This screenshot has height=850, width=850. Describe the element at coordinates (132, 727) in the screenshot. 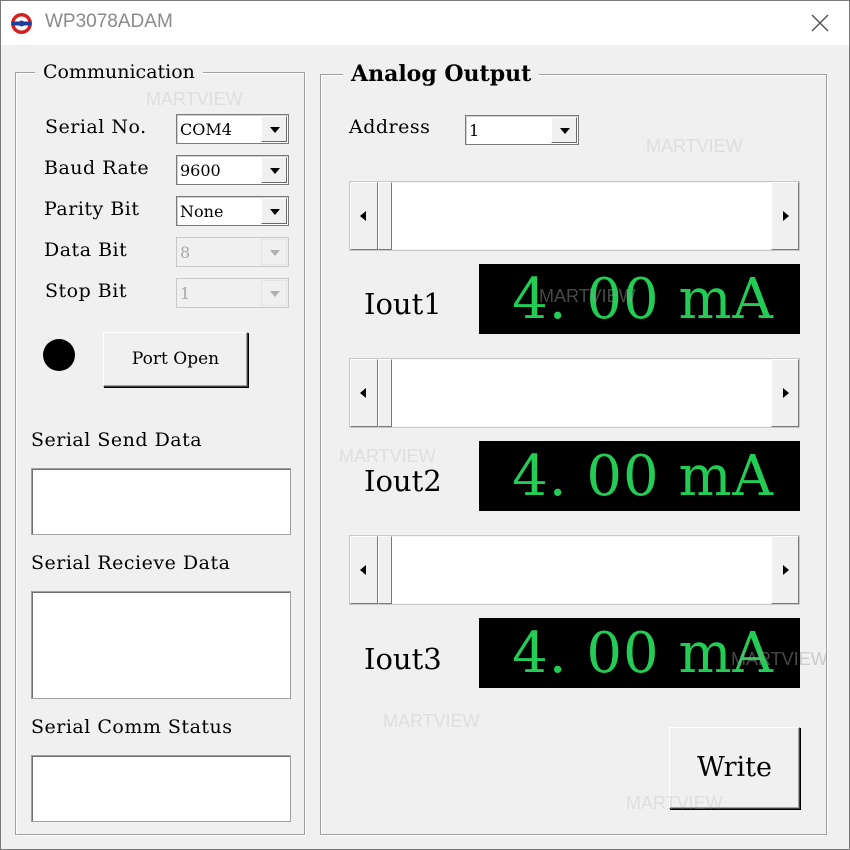

I see `comm-status-label: Serial Comm Status` at that location.